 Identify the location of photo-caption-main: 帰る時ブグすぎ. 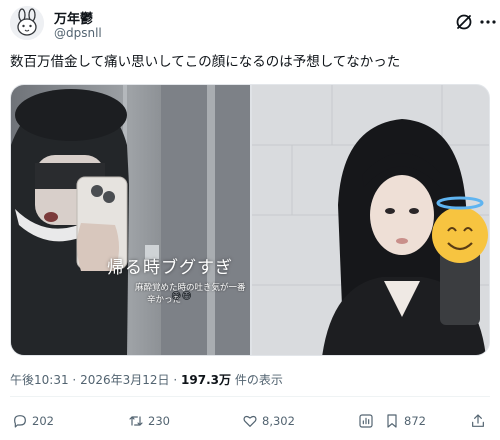
(170, 268).